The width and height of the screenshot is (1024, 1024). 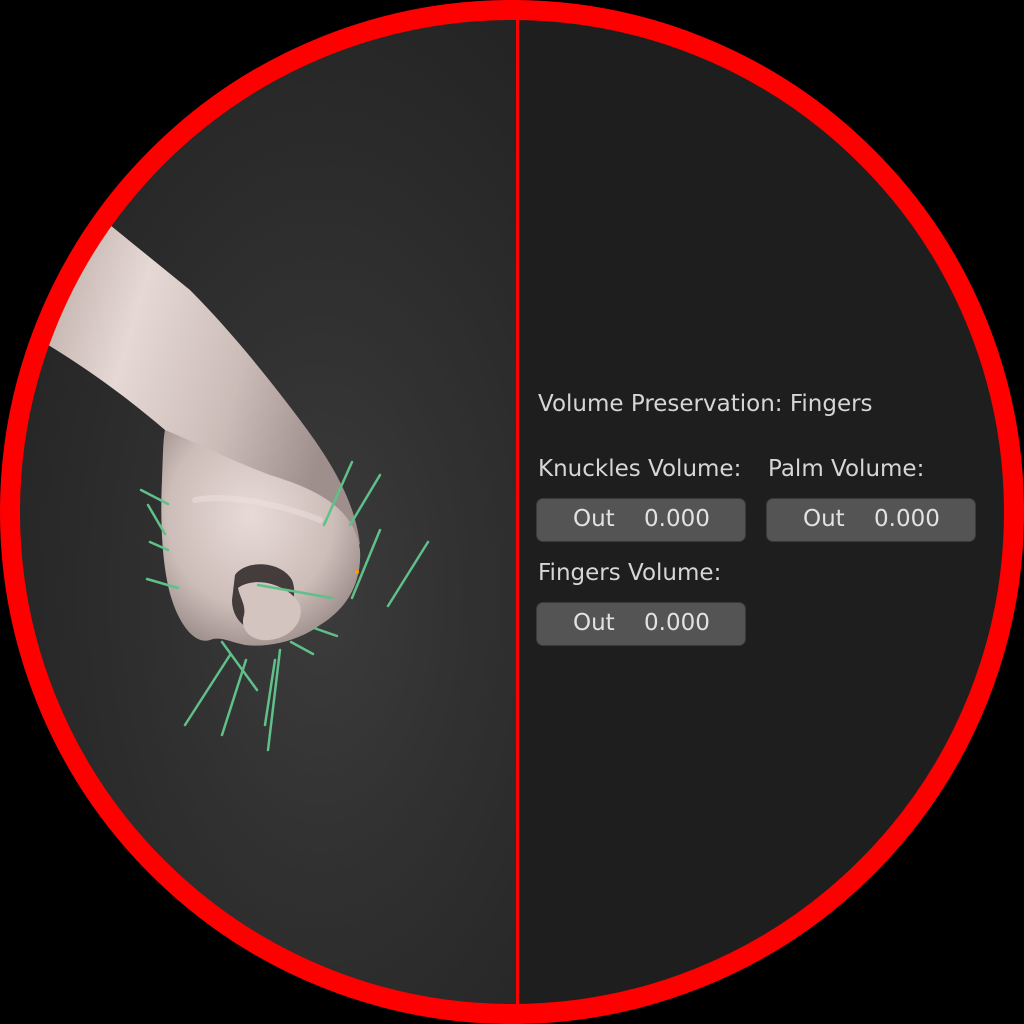 What do you see at coordinates (594, 623) in the screenshot?
I see `fingers-volume-name: Out` at bounding box center [594, 623].